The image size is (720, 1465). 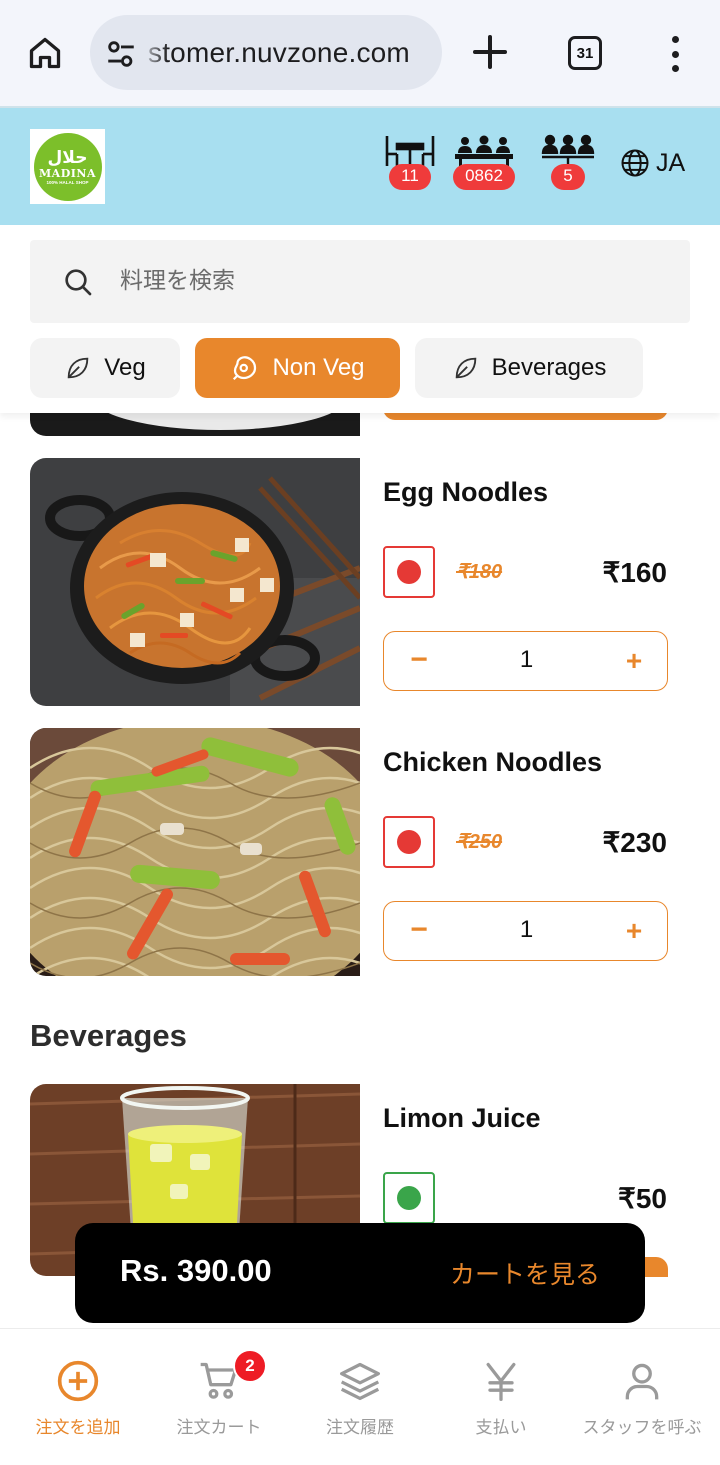 I want to click on veg-indicator-icon, so click(x=409, y=1198).